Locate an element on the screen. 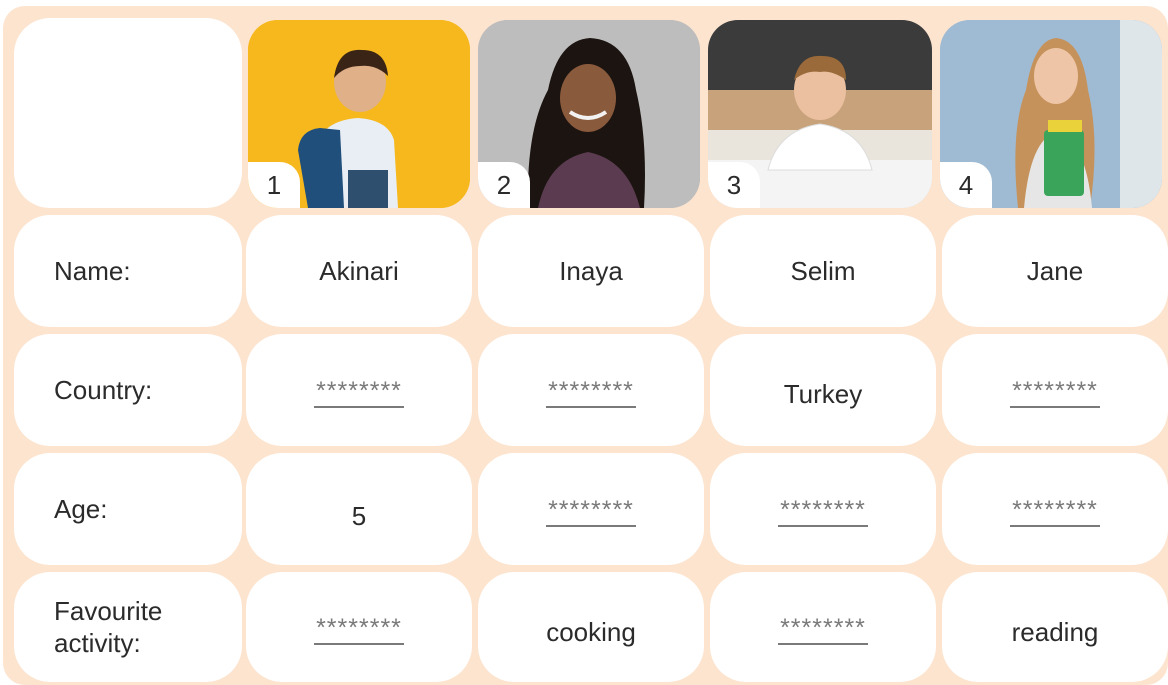 This screenshot has height=685, width=1168. name-value-2: Inaya is located at coordinates (591, 270).